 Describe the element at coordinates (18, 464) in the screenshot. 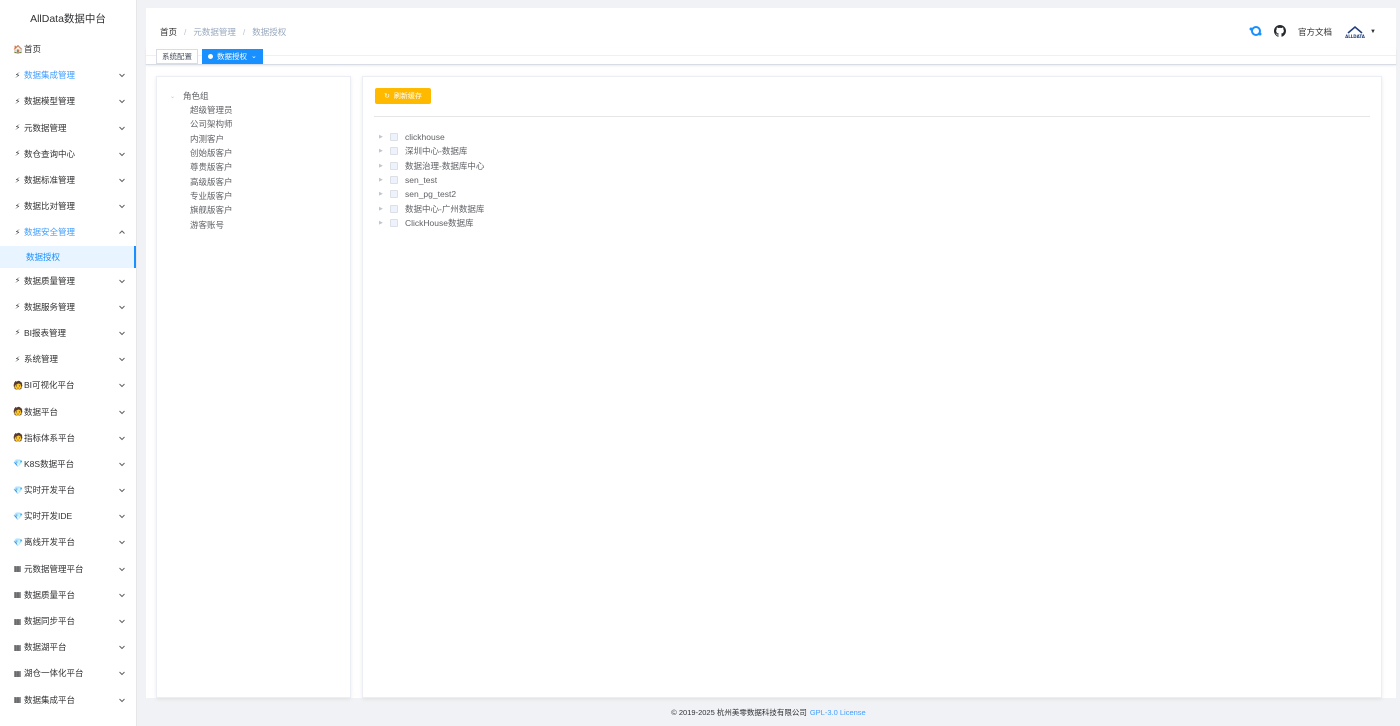

I see `menu-icon: 💎` at that location.